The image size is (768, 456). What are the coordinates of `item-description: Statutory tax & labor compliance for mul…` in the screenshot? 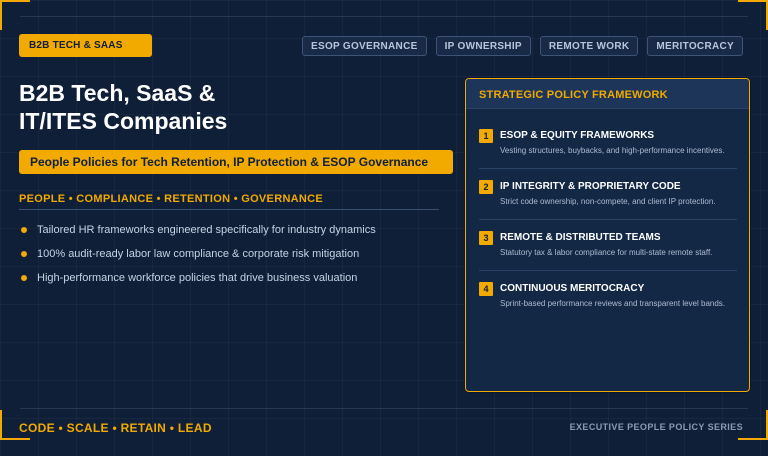 It's located at (606, 252).